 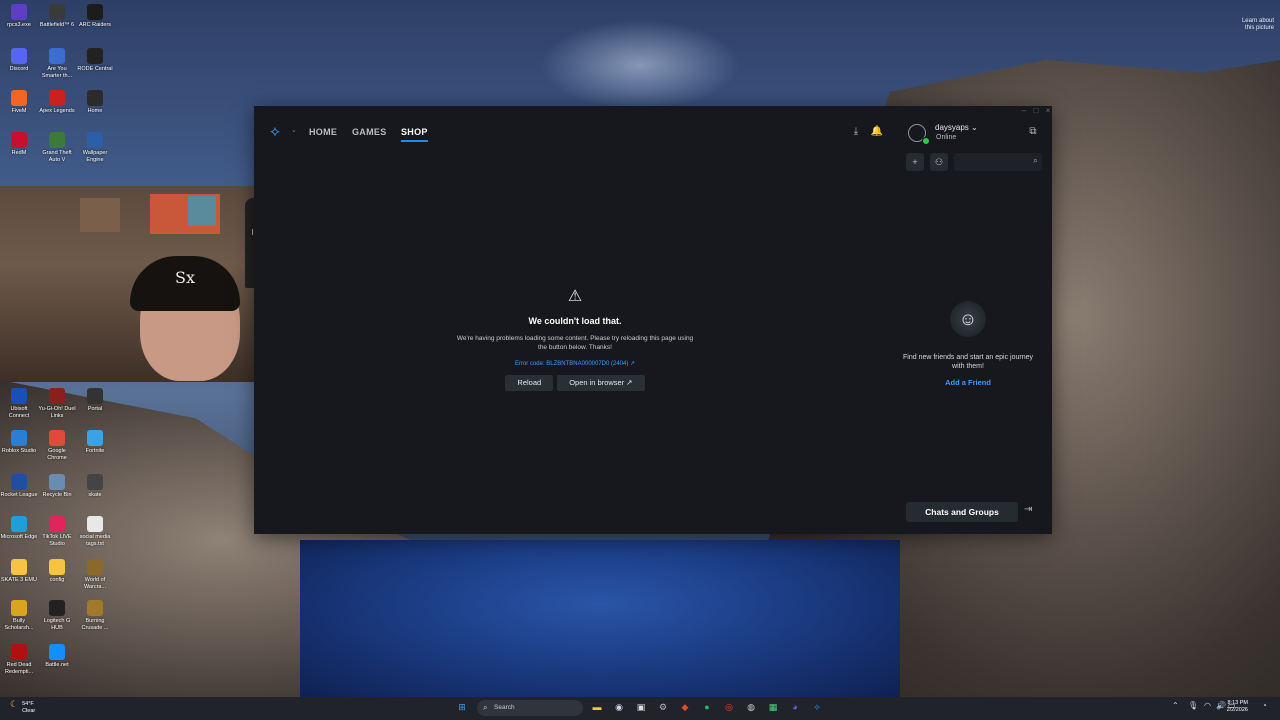 I want to click on taskbar-search: ⌕ Search, so click(x=530, y=708).